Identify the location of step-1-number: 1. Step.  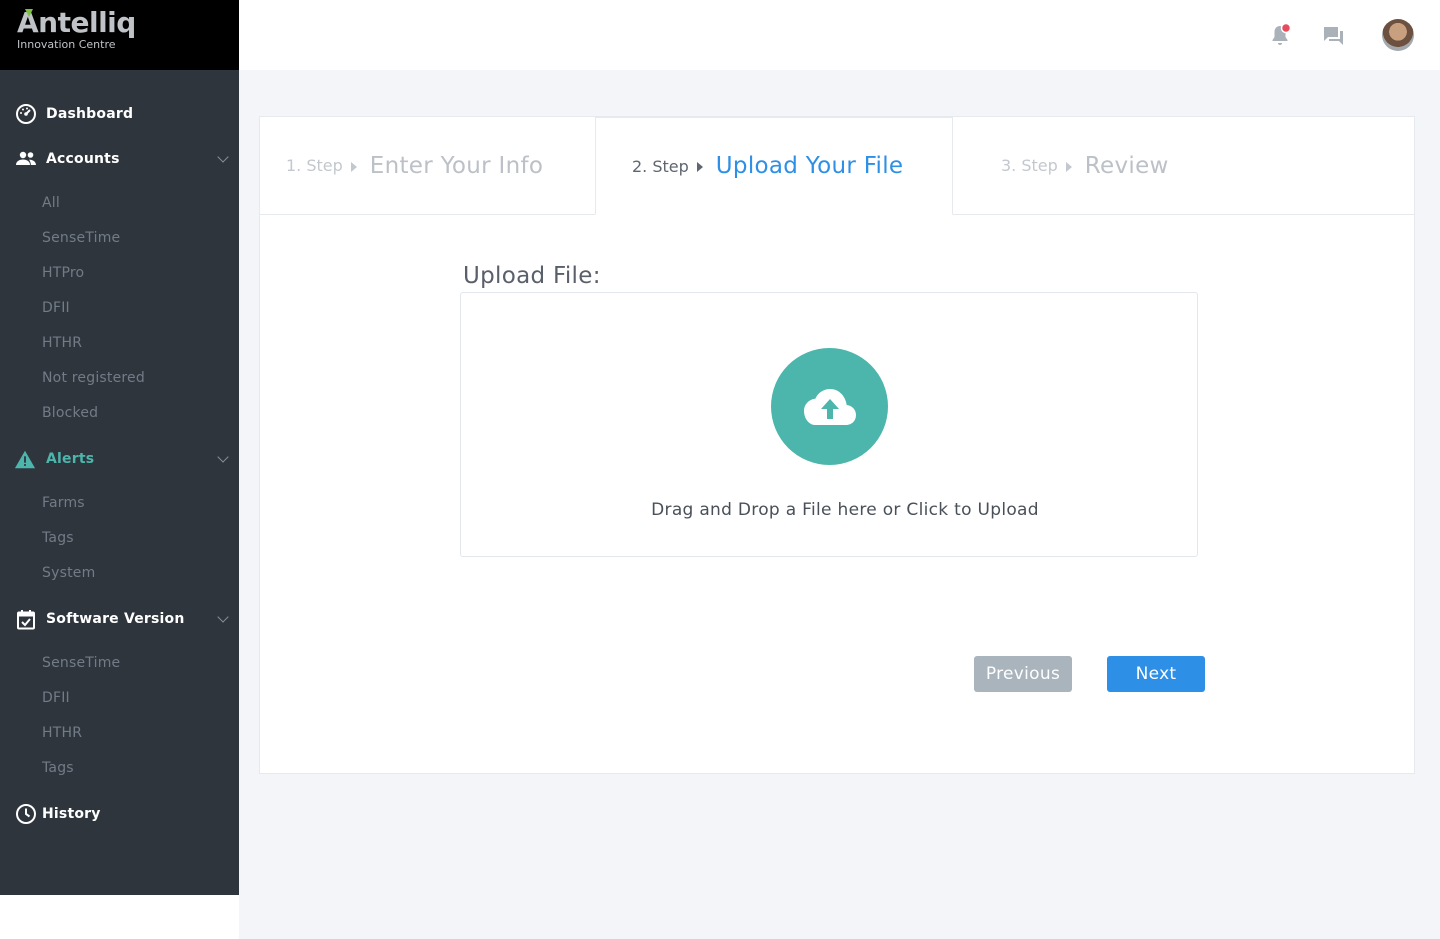
(314, 165).